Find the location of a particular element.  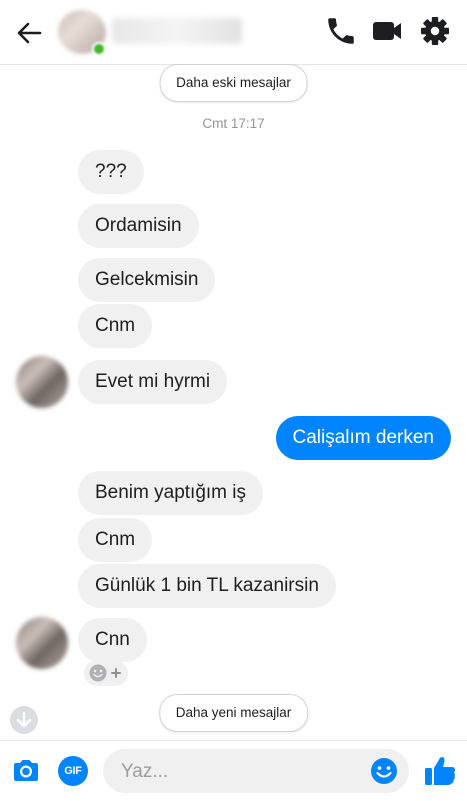

gif-button: GIF is located at coordinates (73, 771).